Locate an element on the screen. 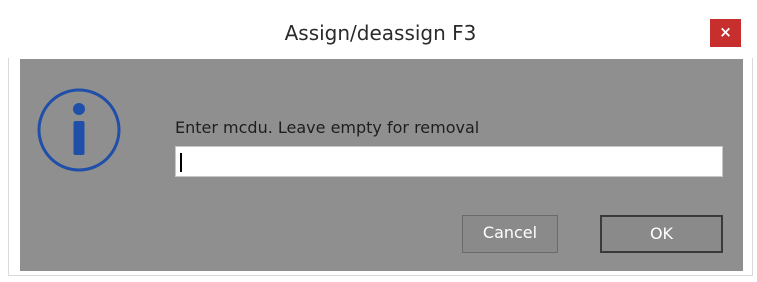  mcdu-input is located at coordinates (449, 161).